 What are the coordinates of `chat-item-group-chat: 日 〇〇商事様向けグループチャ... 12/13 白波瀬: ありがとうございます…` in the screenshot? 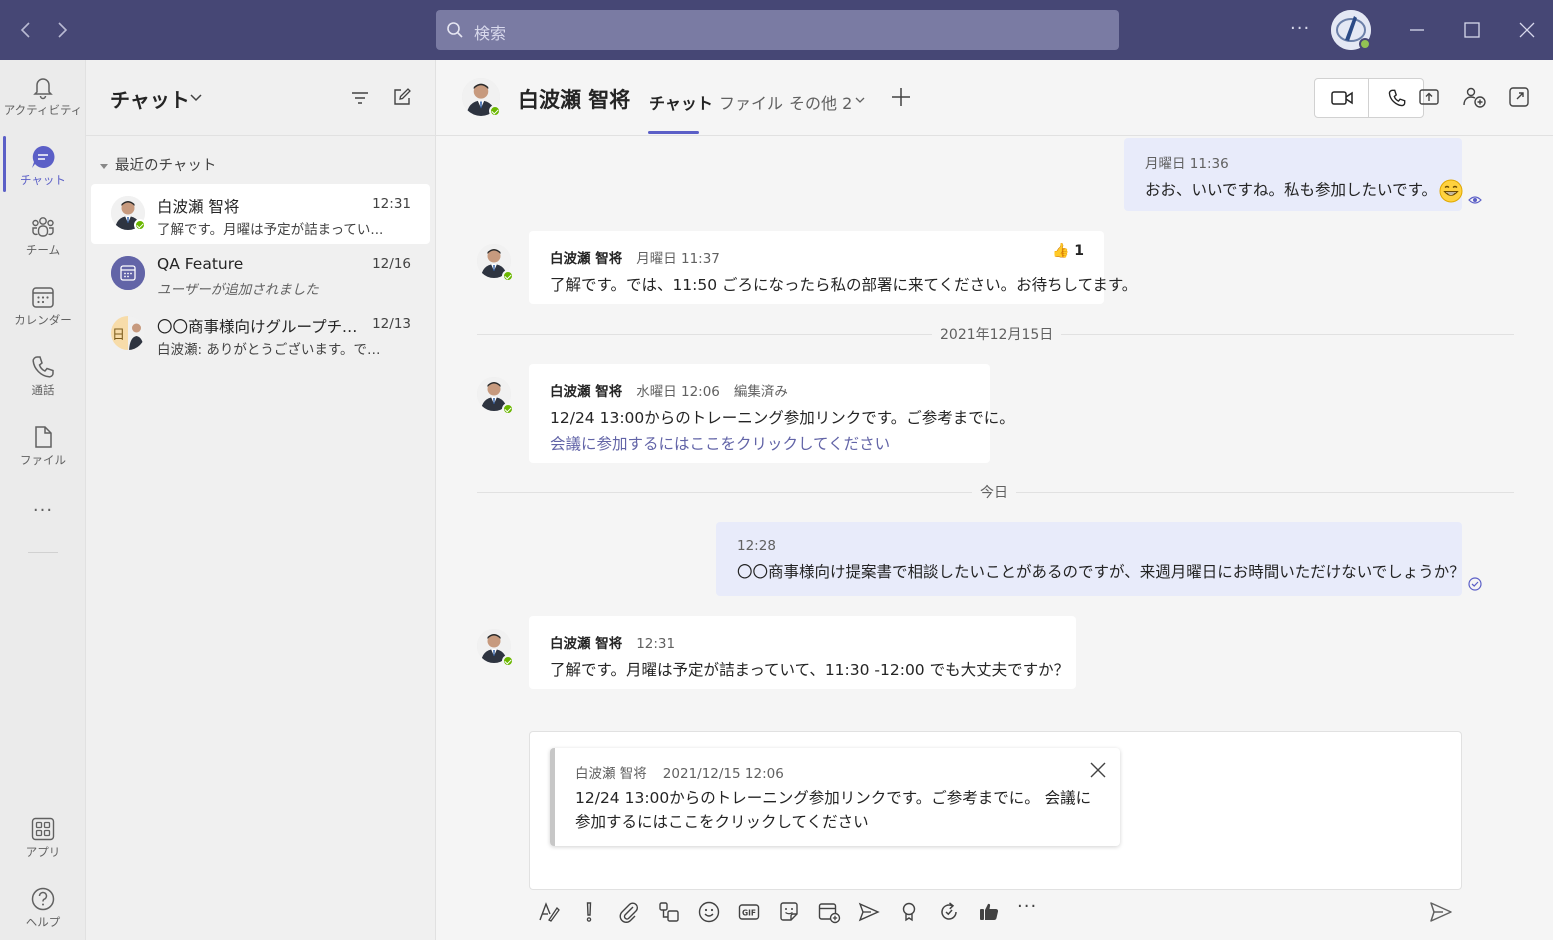 It's located at (260, 334).